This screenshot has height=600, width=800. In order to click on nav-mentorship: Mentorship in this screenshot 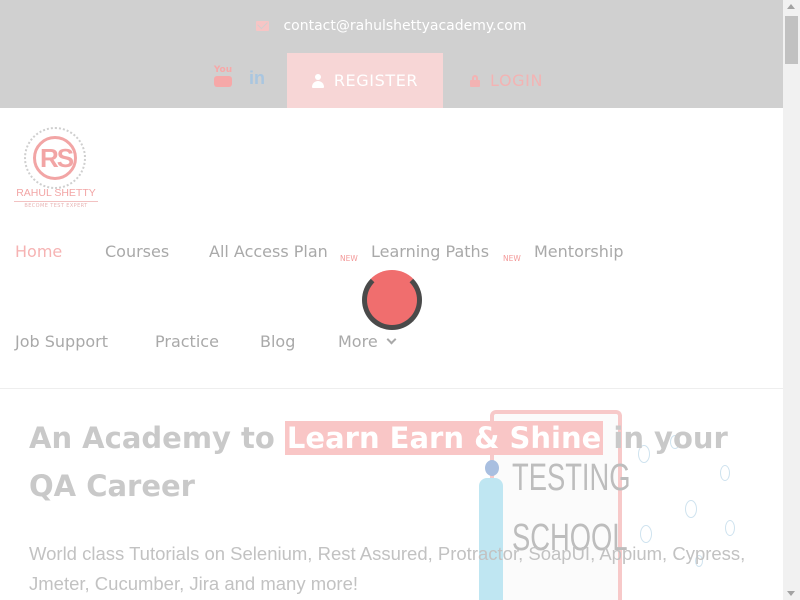, I will do `click(579, 252)`.